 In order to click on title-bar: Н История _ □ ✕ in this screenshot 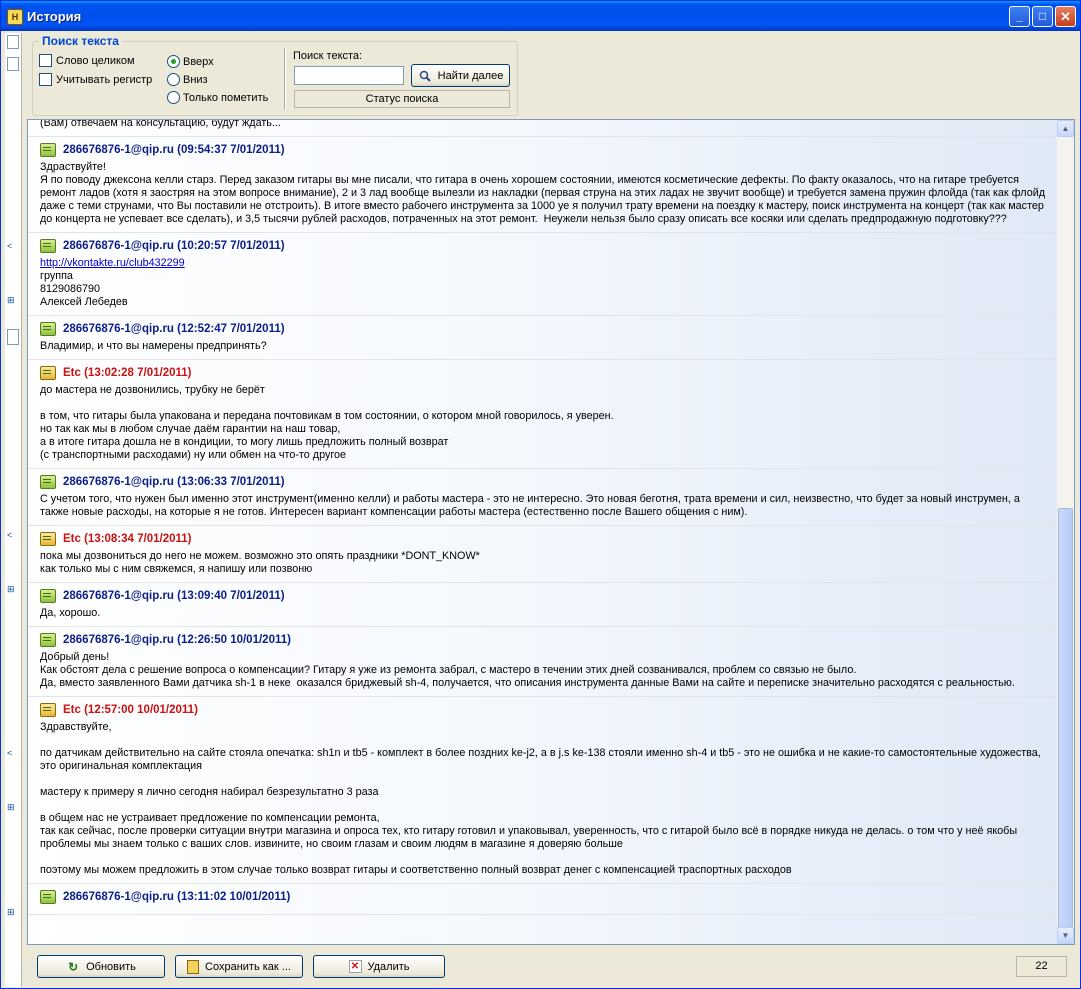, I will do `click(540, 16)`.